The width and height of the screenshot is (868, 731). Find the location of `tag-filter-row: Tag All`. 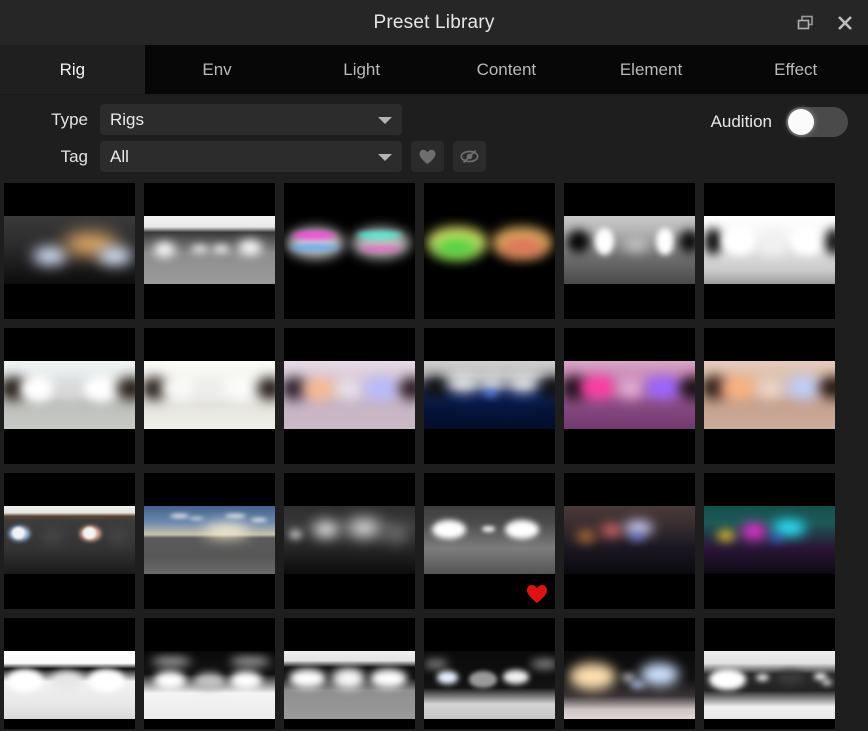

tag-filter-row: Tag All is located at coordinates (434, 156).